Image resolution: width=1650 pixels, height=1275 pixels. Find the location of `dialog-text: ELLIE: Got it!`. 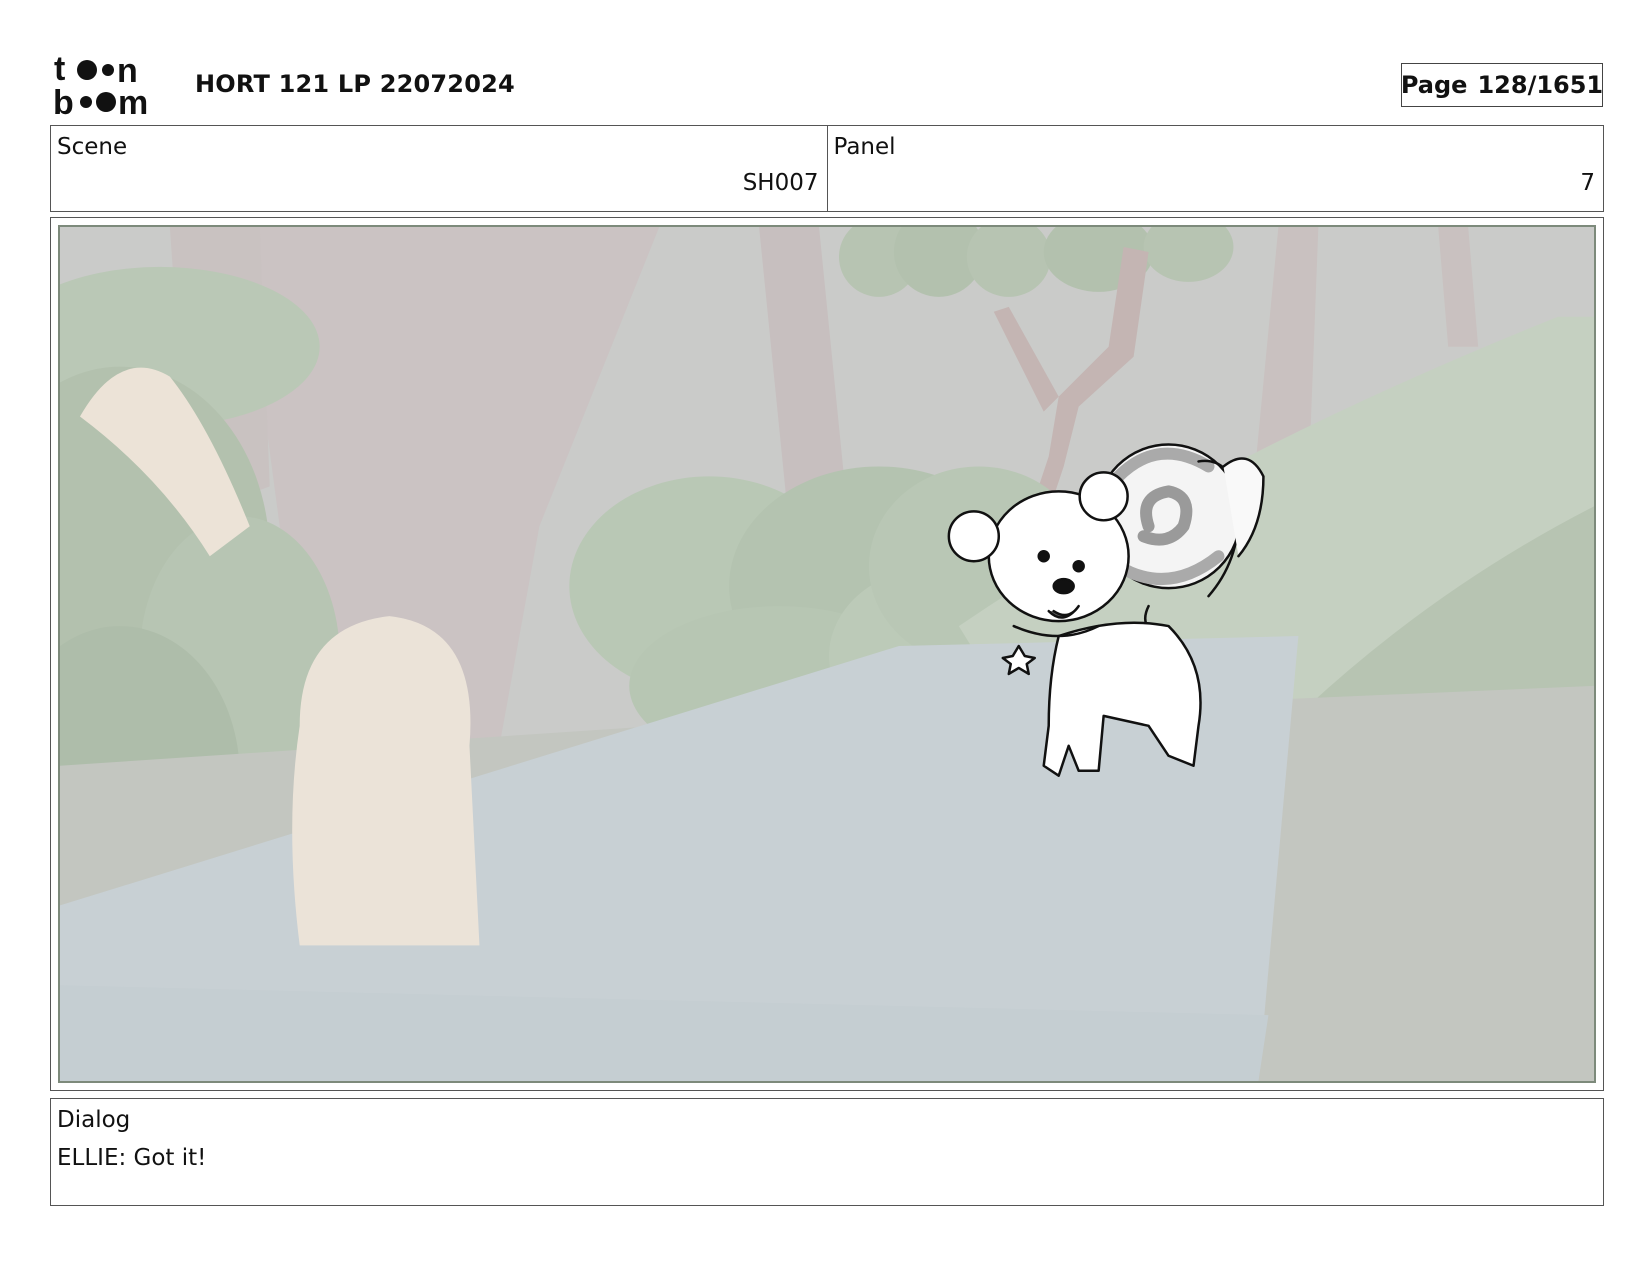

dialog-text: ELLIE: Got it! is located at coordinates (132, 1158).